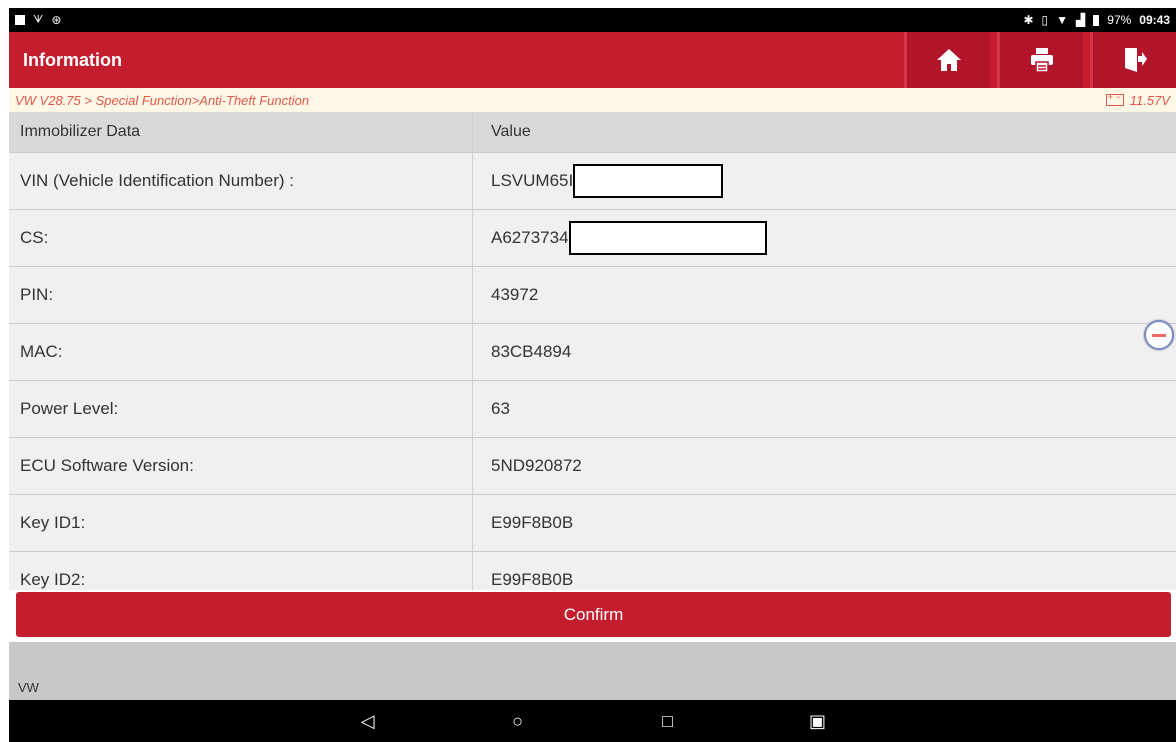  I want to click on table-row: Power Level: 63, so click(592, 409).